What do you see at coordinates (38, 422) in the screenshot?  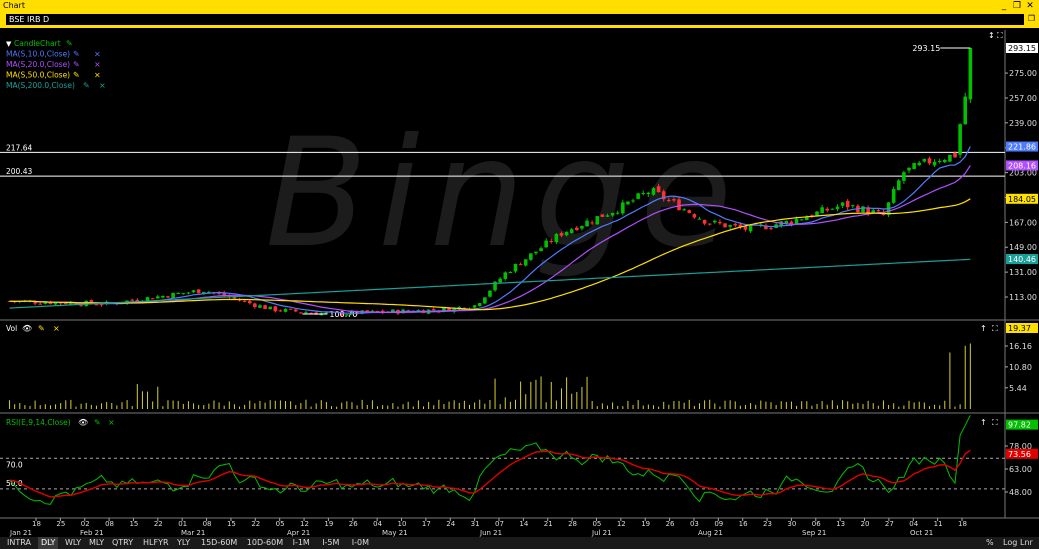 I see `rsi-label: RSI(E,9,14,Close)` at bounding box center [38, 422].